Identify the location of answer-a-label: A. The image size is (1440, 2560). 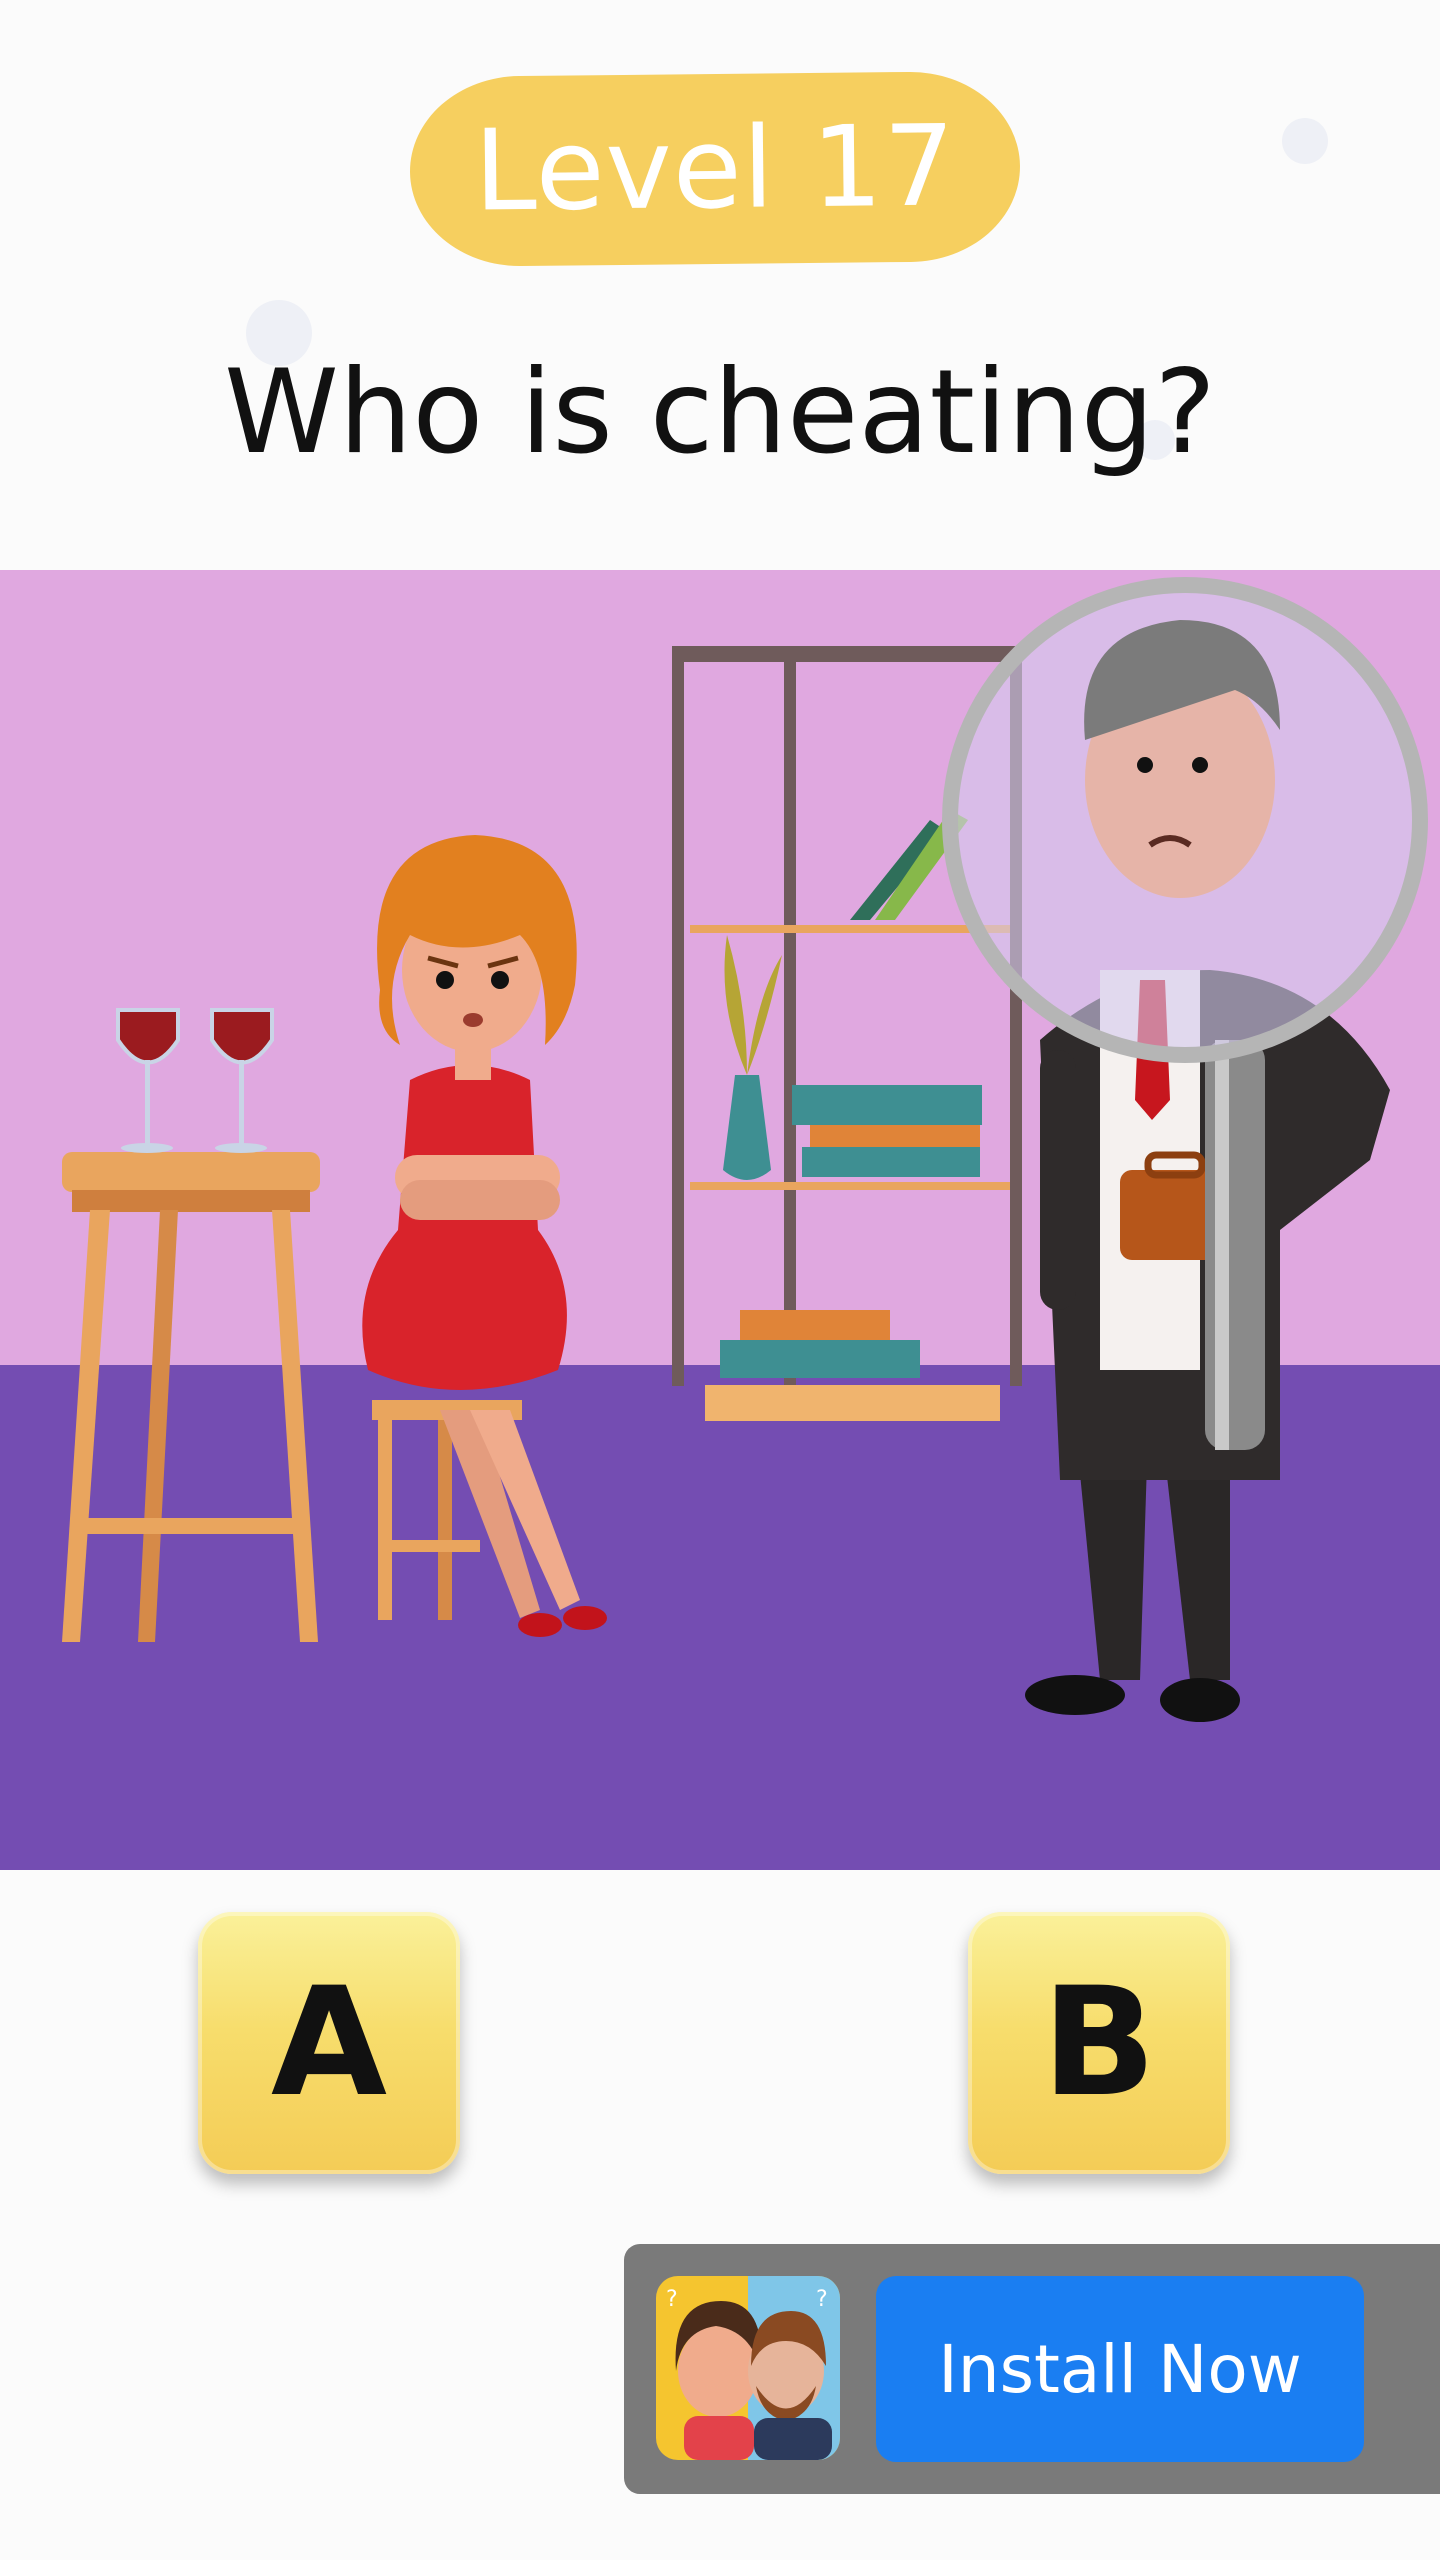
(329, 2043).